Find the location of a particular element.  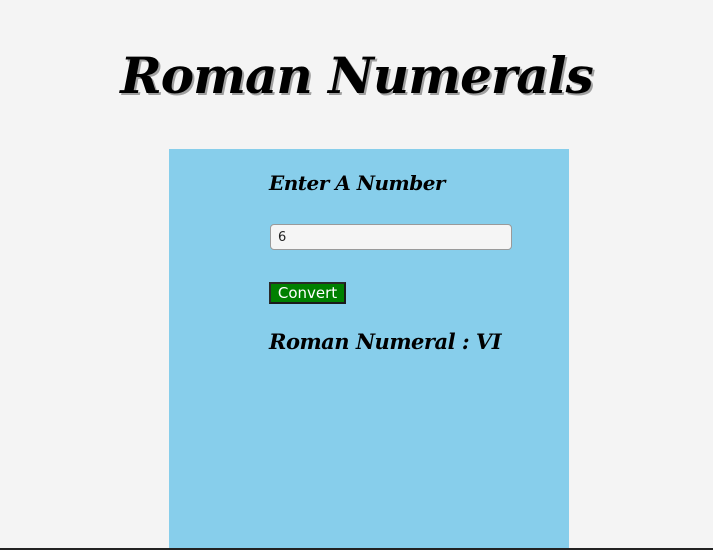

result-text: Roman Numeral : VI is located at coordinates (385, 341).